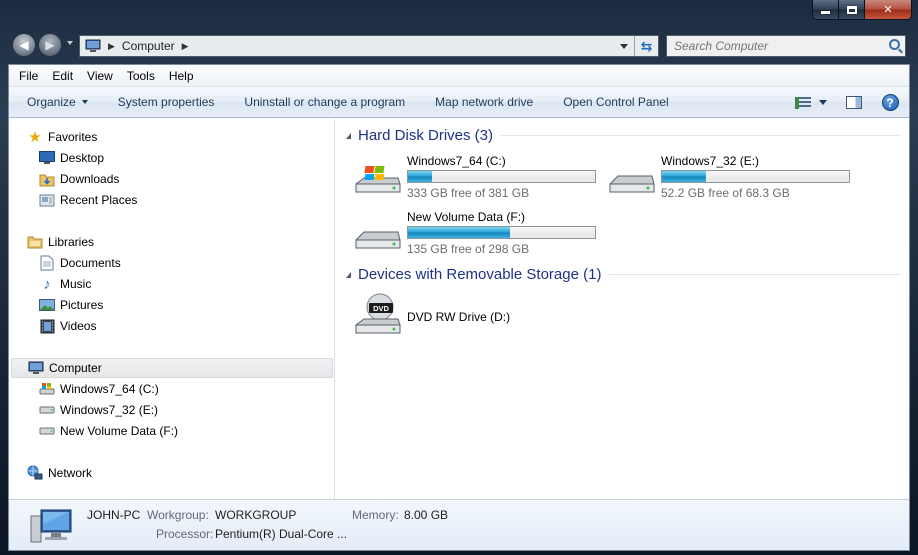  Describe the element at coordinates (854, 103) in the screenshot. I see `preview-pane-button` at that location.